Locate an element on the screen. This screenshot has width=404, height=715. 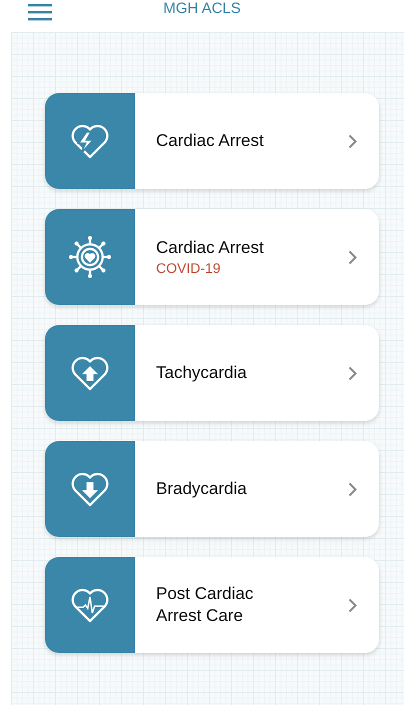
menu-icon is located at coordinates (40, 12).